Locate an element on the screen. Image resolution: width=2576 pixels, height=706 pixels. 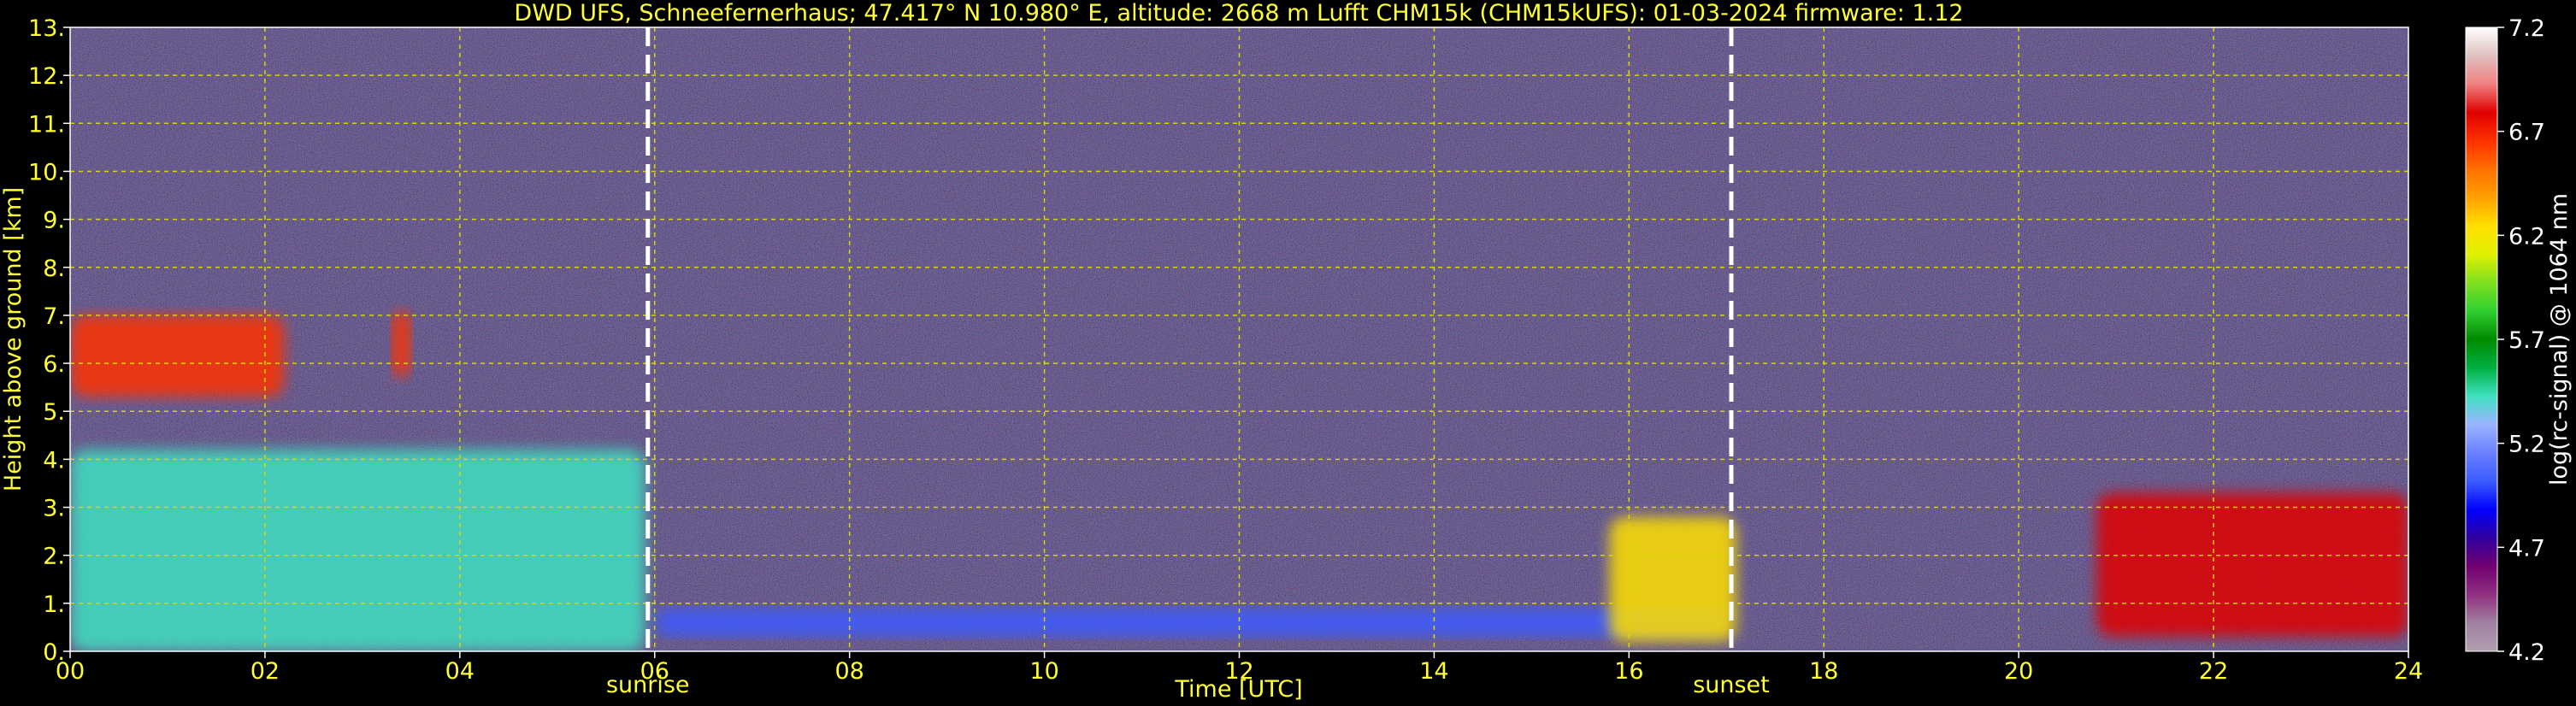
x-tick-label: 22 is located at coordinates (2213, 671).